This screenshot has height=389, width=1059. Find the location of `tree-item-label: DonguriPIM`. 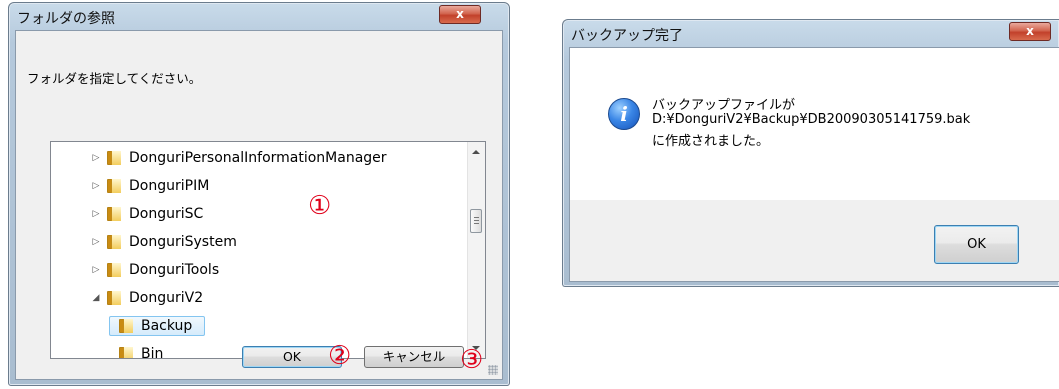

tree-item-label: DonguriPIM is located at coordinates (169, 186).